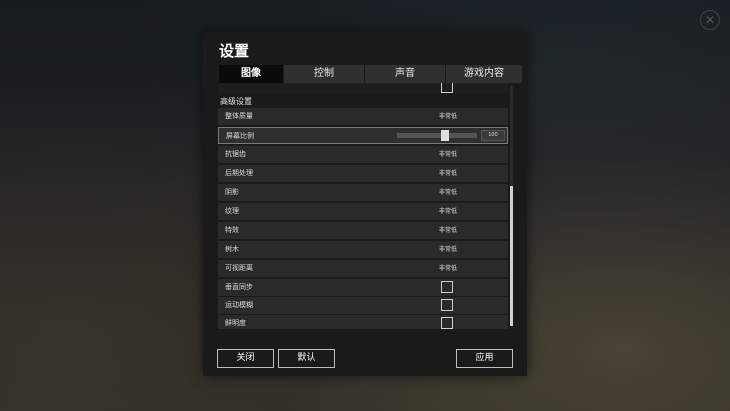 The height and width of the screenshot is (411, 730). What do you see at coordinates (239, 287) in the screenshot?
I see `setting-label: 垂直同步` at bounding box center [239, 287].